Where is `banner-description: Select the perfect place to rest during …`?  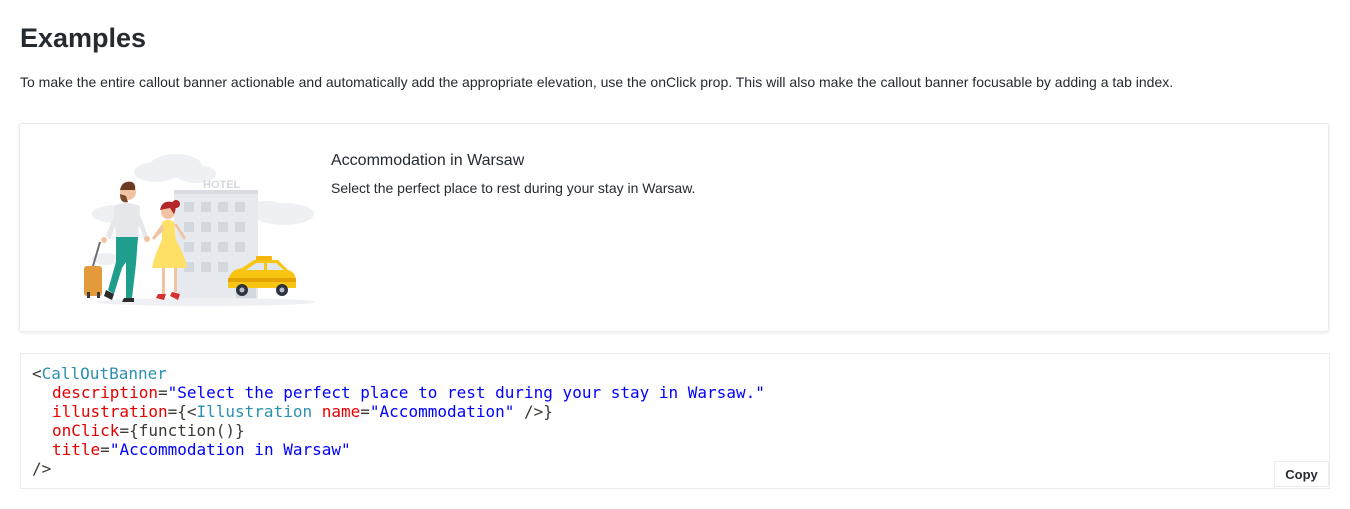
banner-description: Select the perfect place to rest during … is located at coordinates (513, 188).